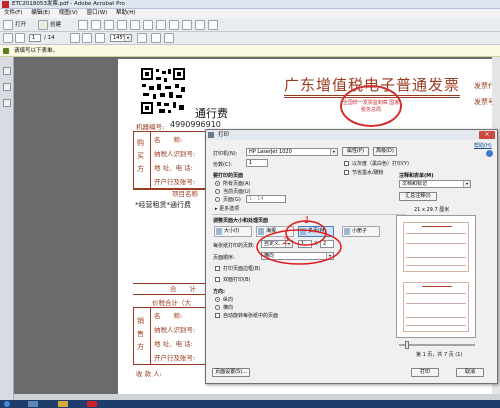  Describe the element at coordinates (7, 87) in the screenshot. I see `bookmarks-icon` at that location.